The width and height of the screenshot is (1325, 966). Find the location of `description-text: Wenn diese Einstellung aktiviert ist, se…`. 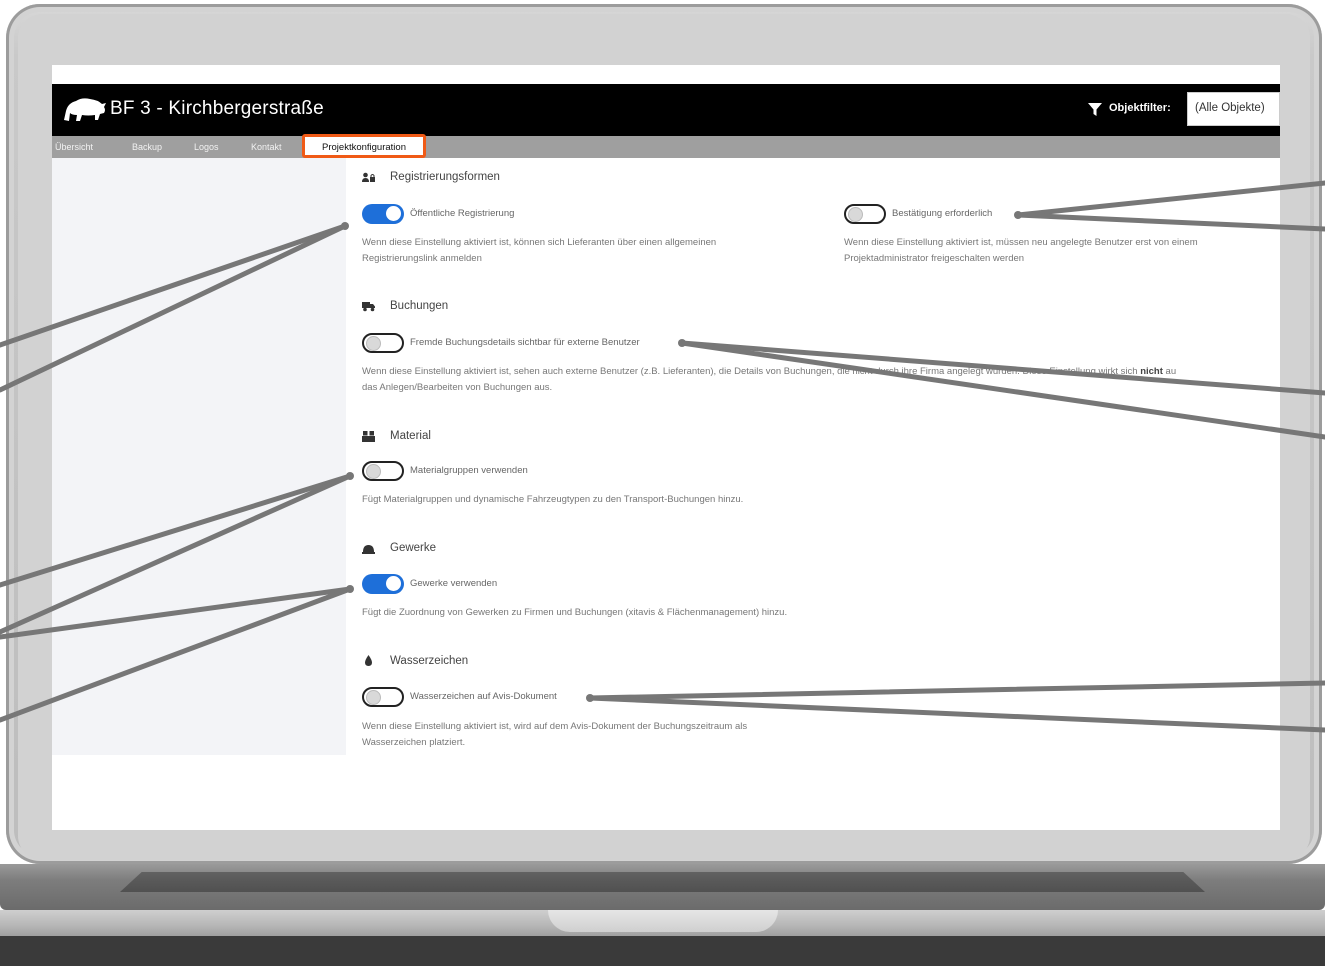

description-text: Wenn diese Einstellung aktiviert ist, se… is located at coordinates (750, 371).